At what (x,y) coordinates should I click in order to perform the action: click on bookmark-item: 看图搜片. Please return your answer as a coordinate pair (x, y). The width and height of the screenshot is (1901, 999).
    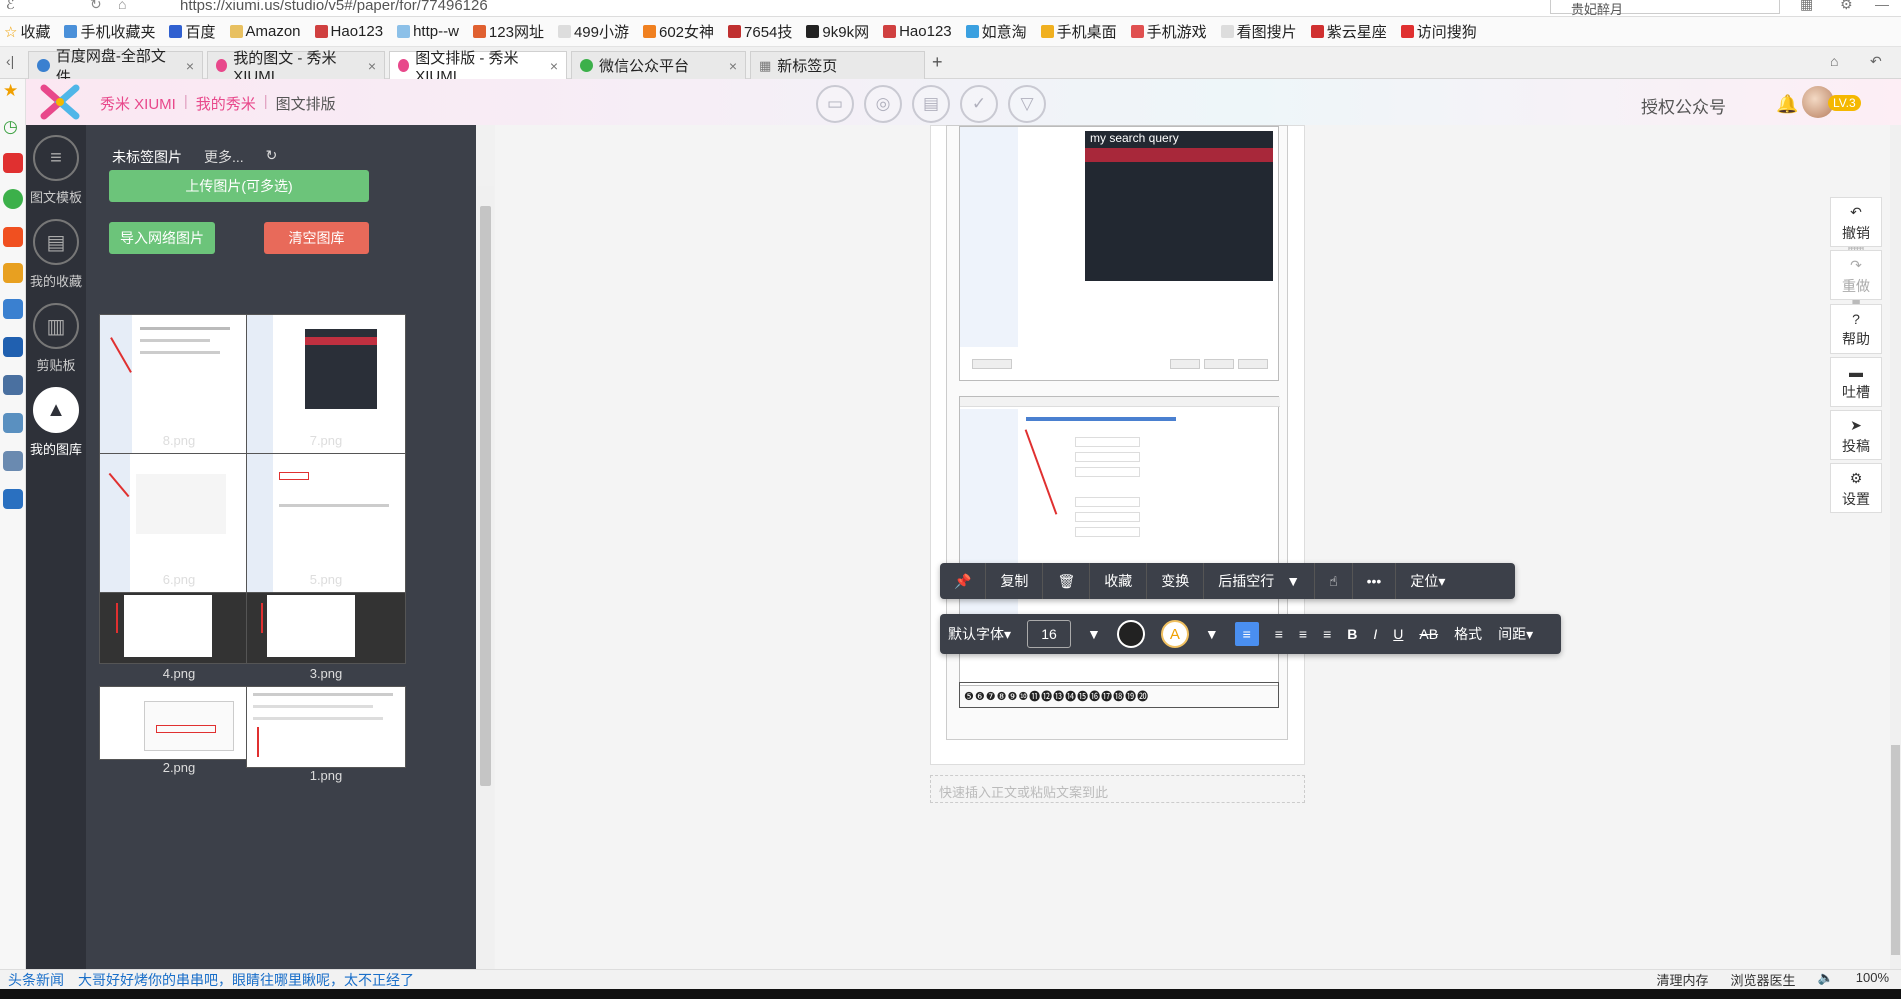
    Looking at the image, I should click on (1258, 31).